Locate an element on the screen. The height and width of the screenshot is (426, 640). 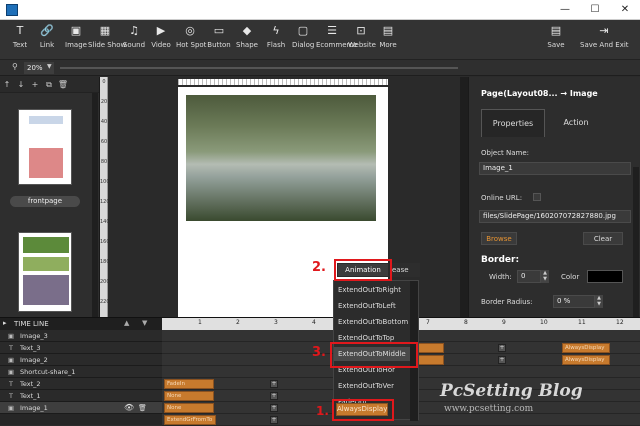
image-tool-button: ▣ Image is located at coordinates (76, 36).